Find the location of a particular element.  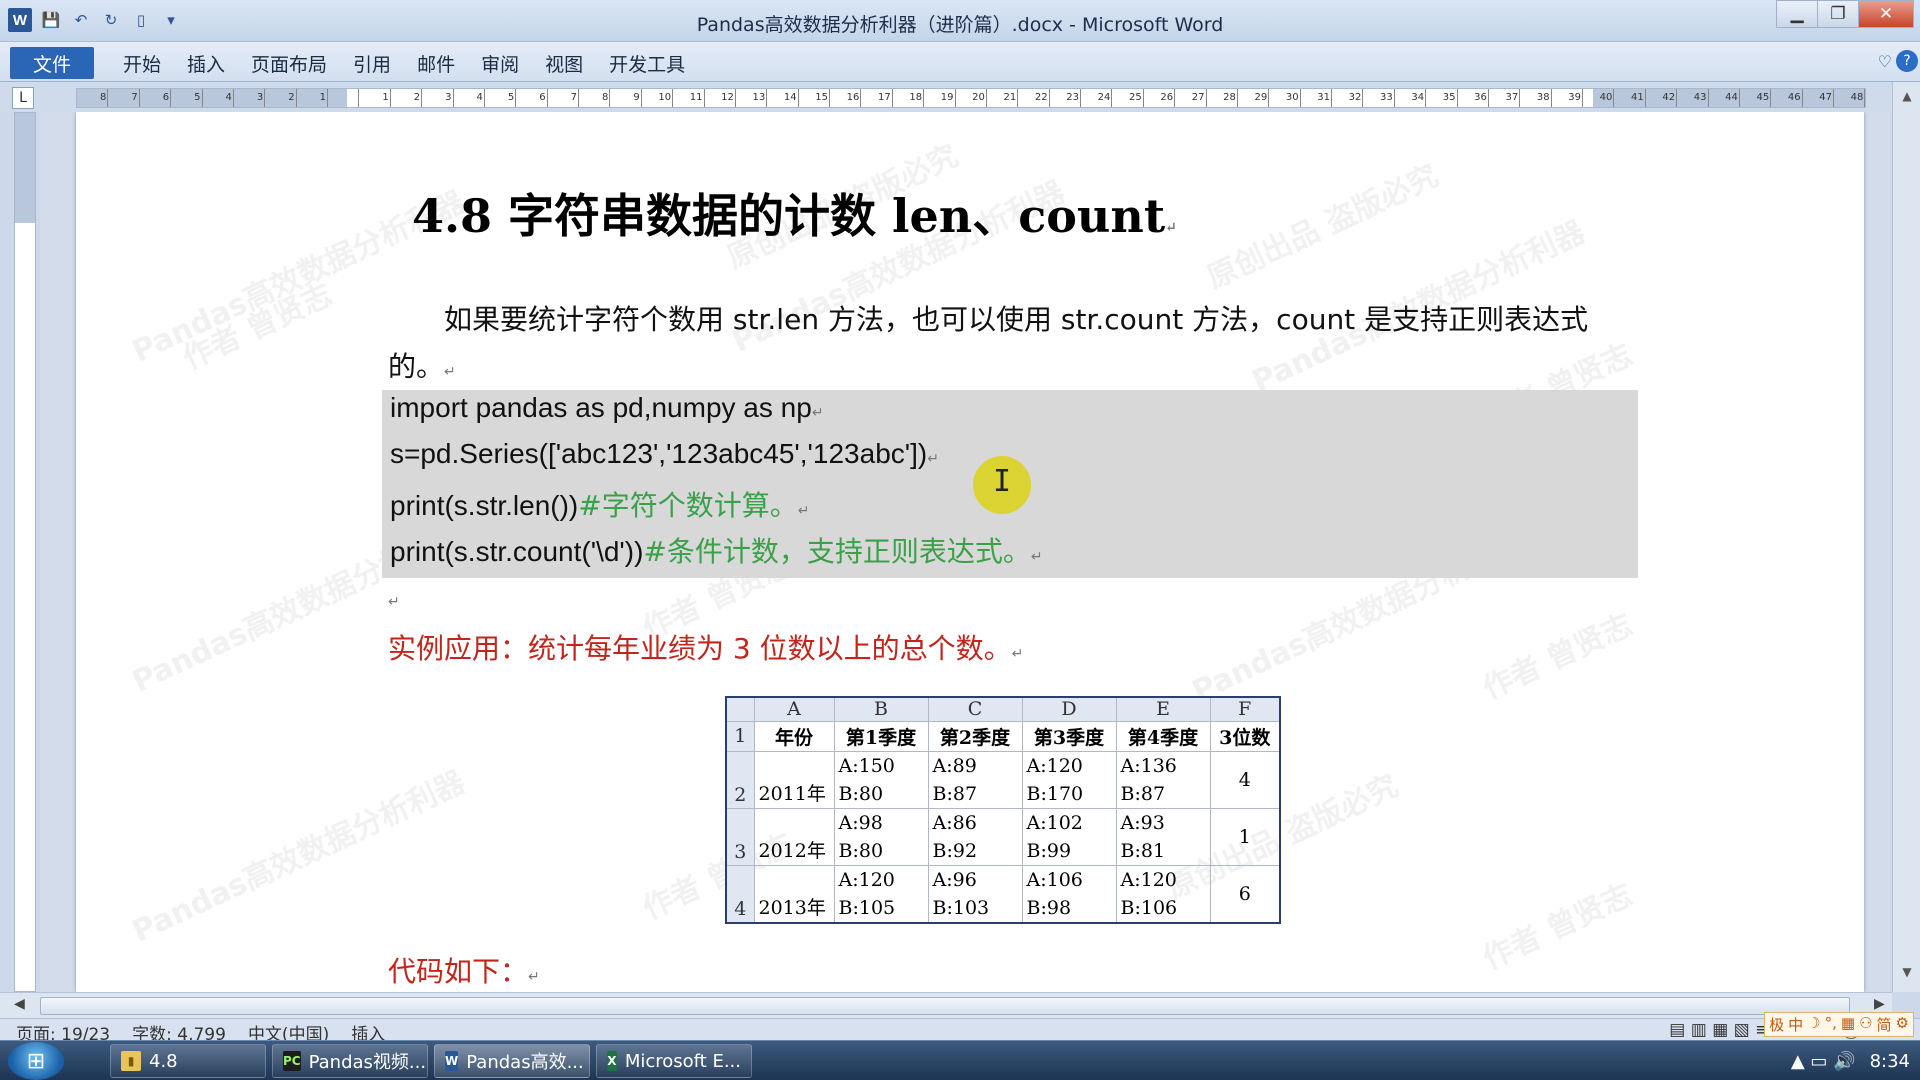

ime-button: ▦ is located at coordinates (1848, 1024).